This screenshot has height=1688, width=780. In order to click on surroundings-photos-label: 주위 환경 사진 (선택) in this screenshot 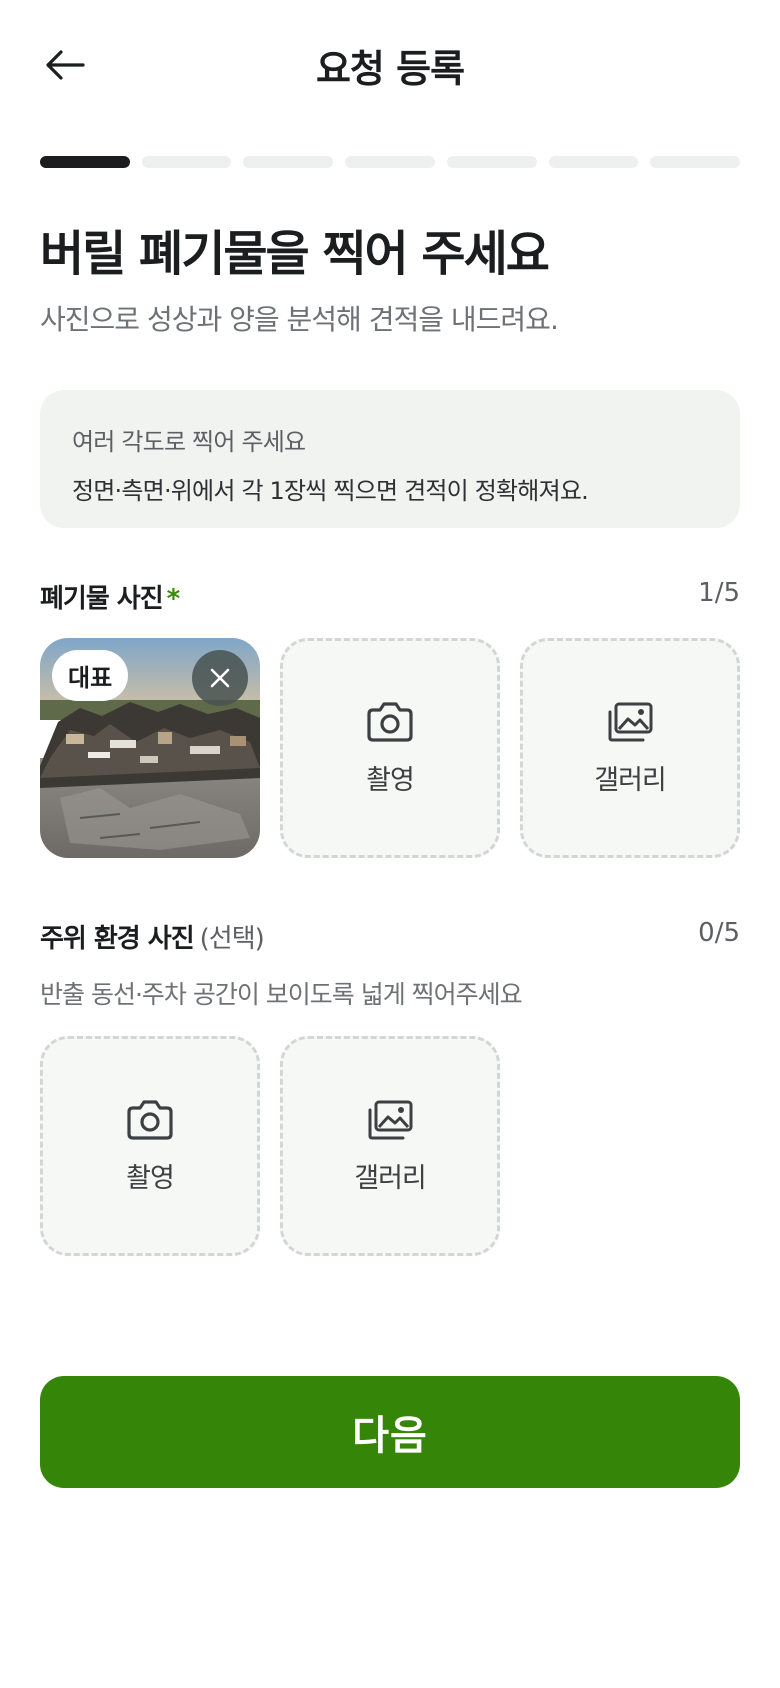, I will do `click(152, 936)`.